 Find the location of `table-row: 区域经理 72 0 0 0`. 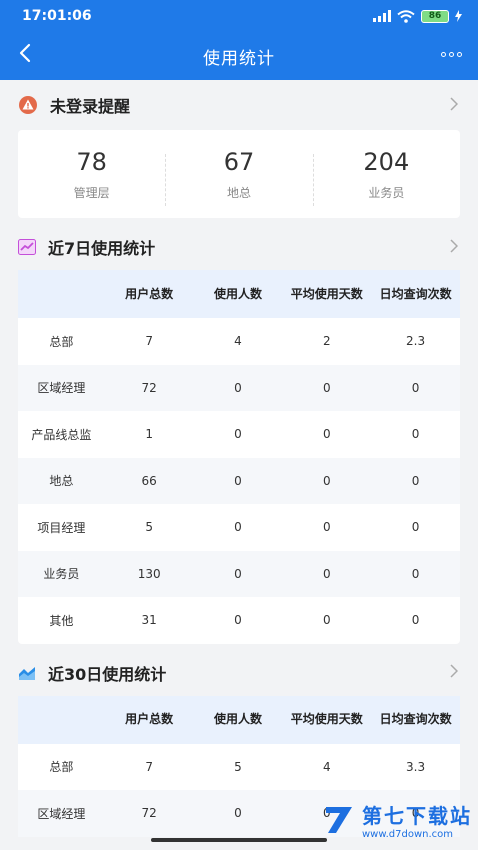

table-row: 区域经理 72 0 0 0 is located at coordinates (239, 387).